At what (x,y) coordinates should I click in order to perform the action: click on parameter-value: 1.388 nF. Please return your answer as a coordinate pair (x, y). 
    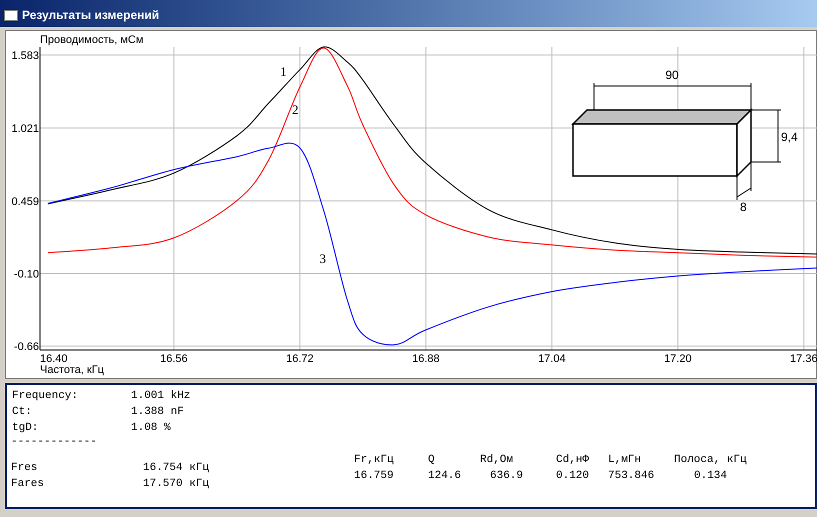
    Looking at the image, I should click on (157, 412).